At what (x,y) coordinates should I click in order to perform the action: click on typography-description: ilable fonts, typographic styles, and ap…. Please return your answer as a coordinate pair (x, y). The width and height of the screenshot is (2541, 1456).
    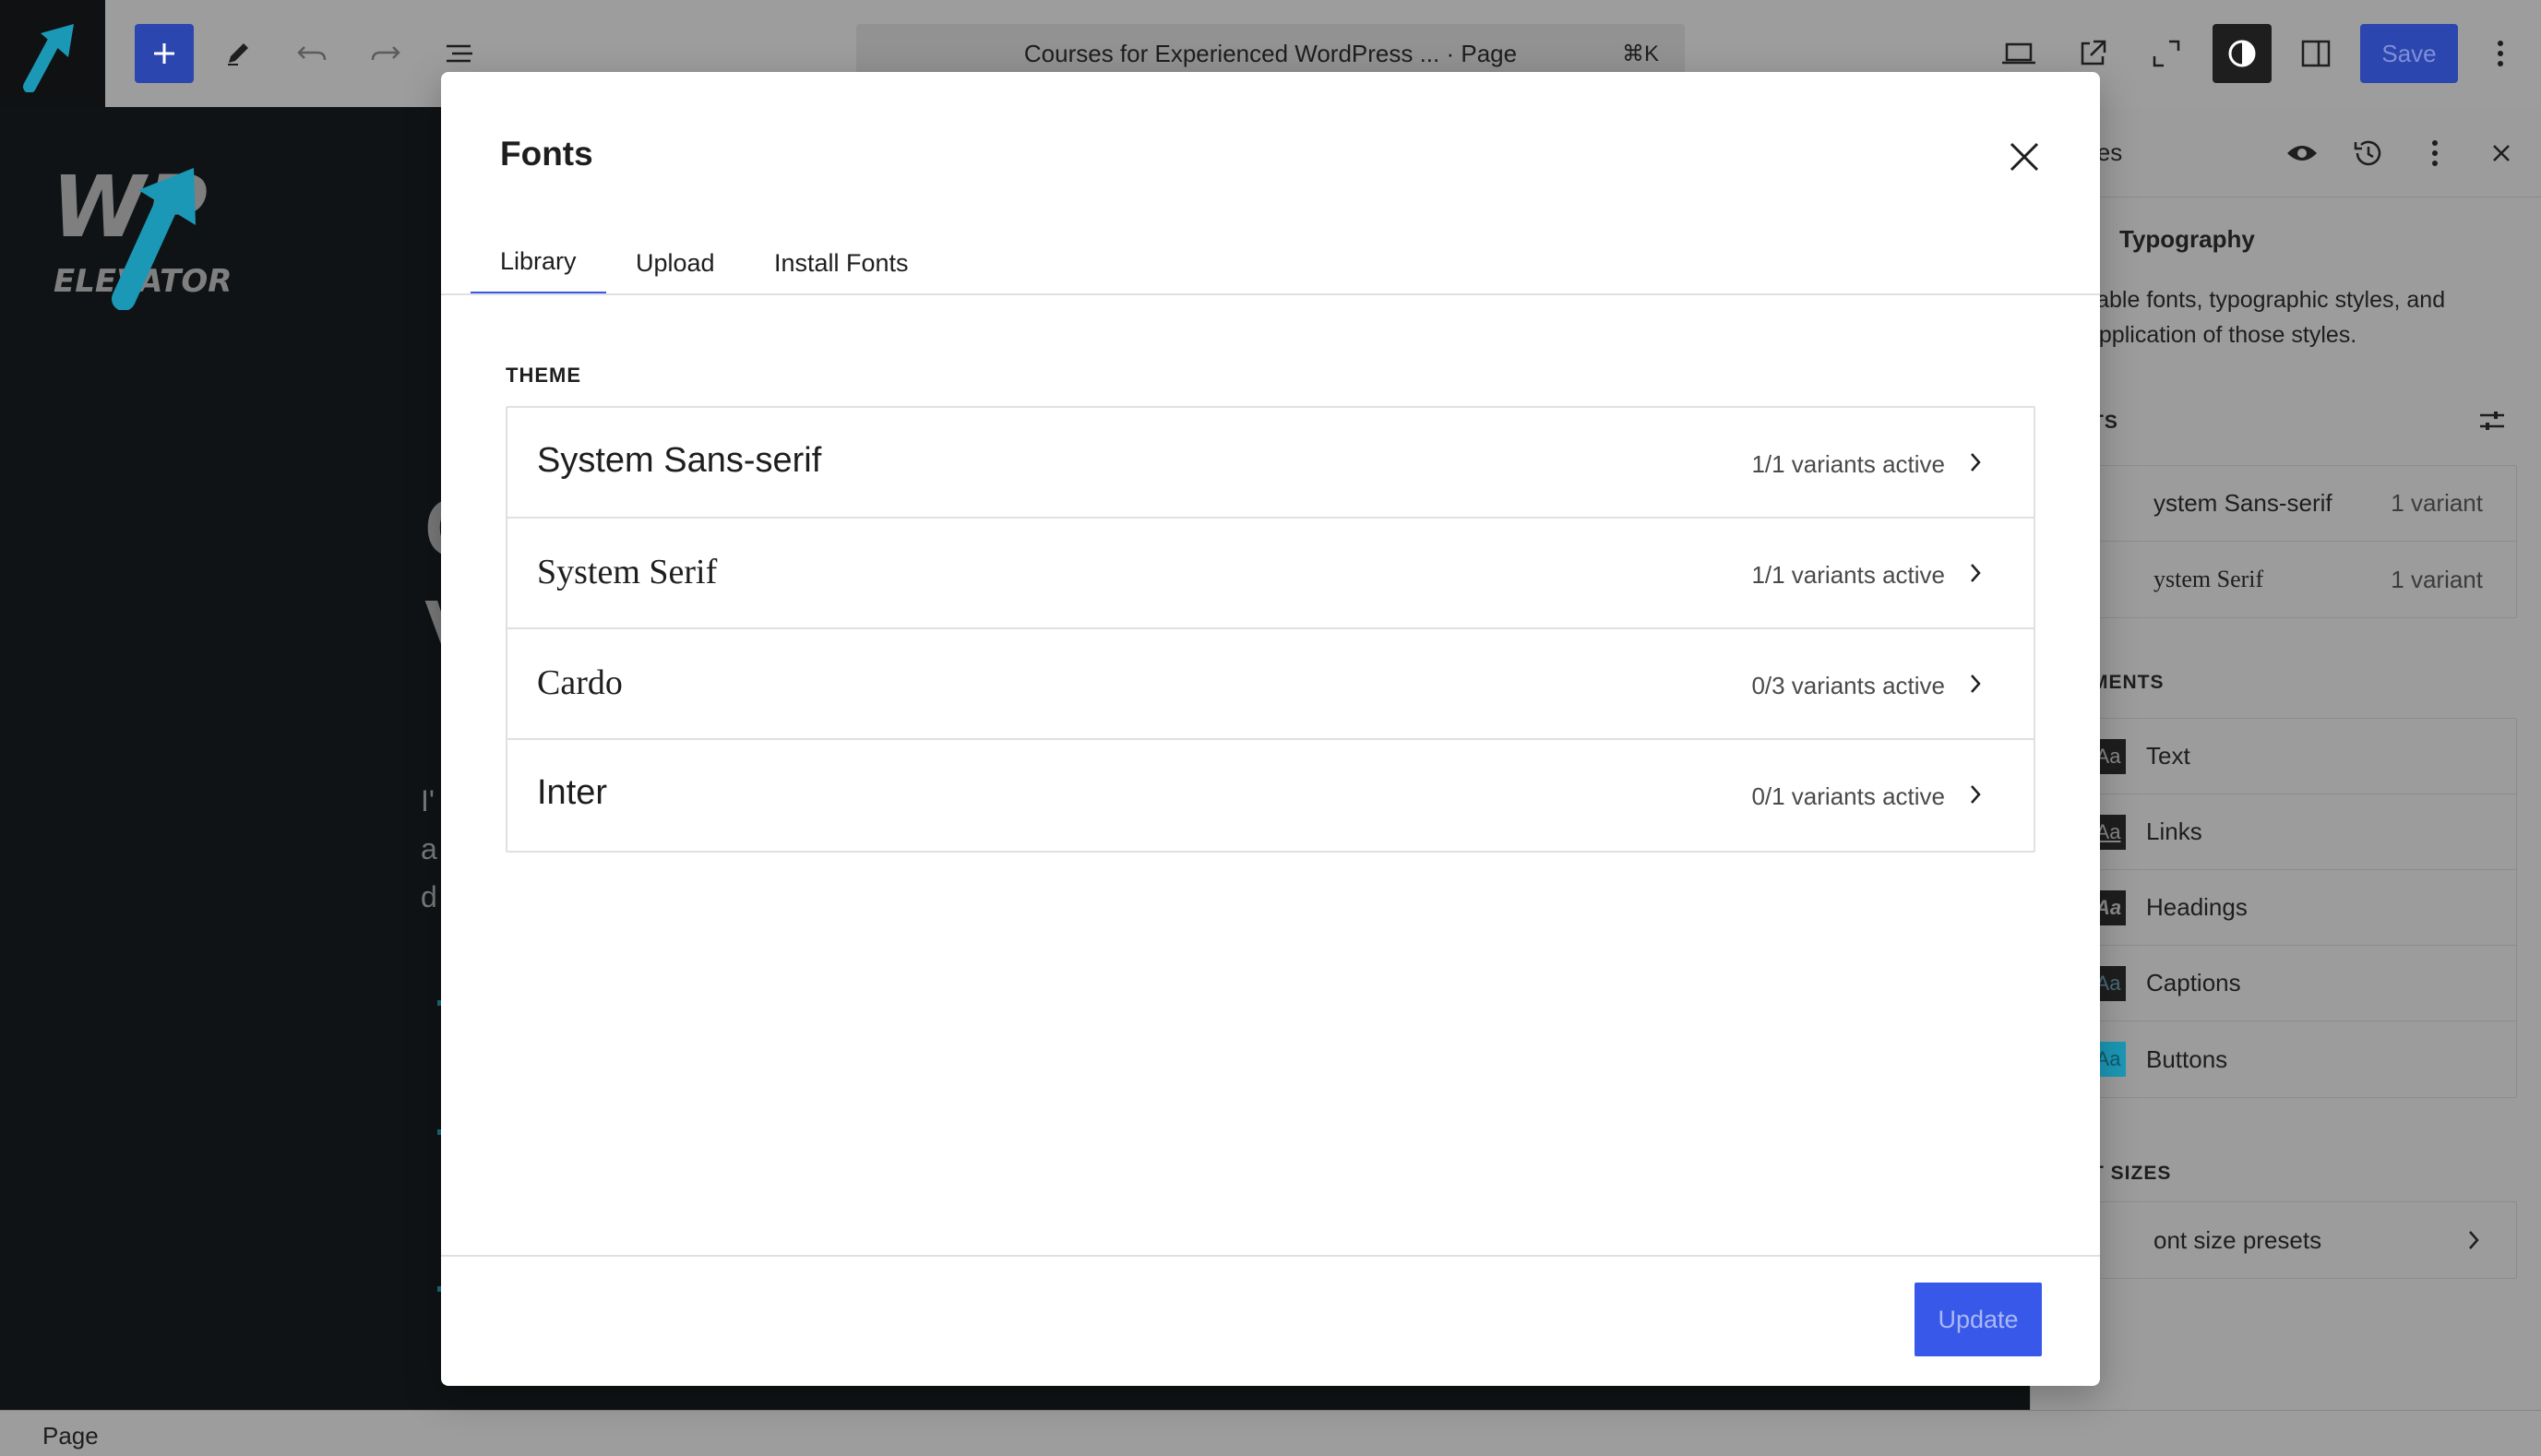
    Looking at the image, I should click on (2266, 317).